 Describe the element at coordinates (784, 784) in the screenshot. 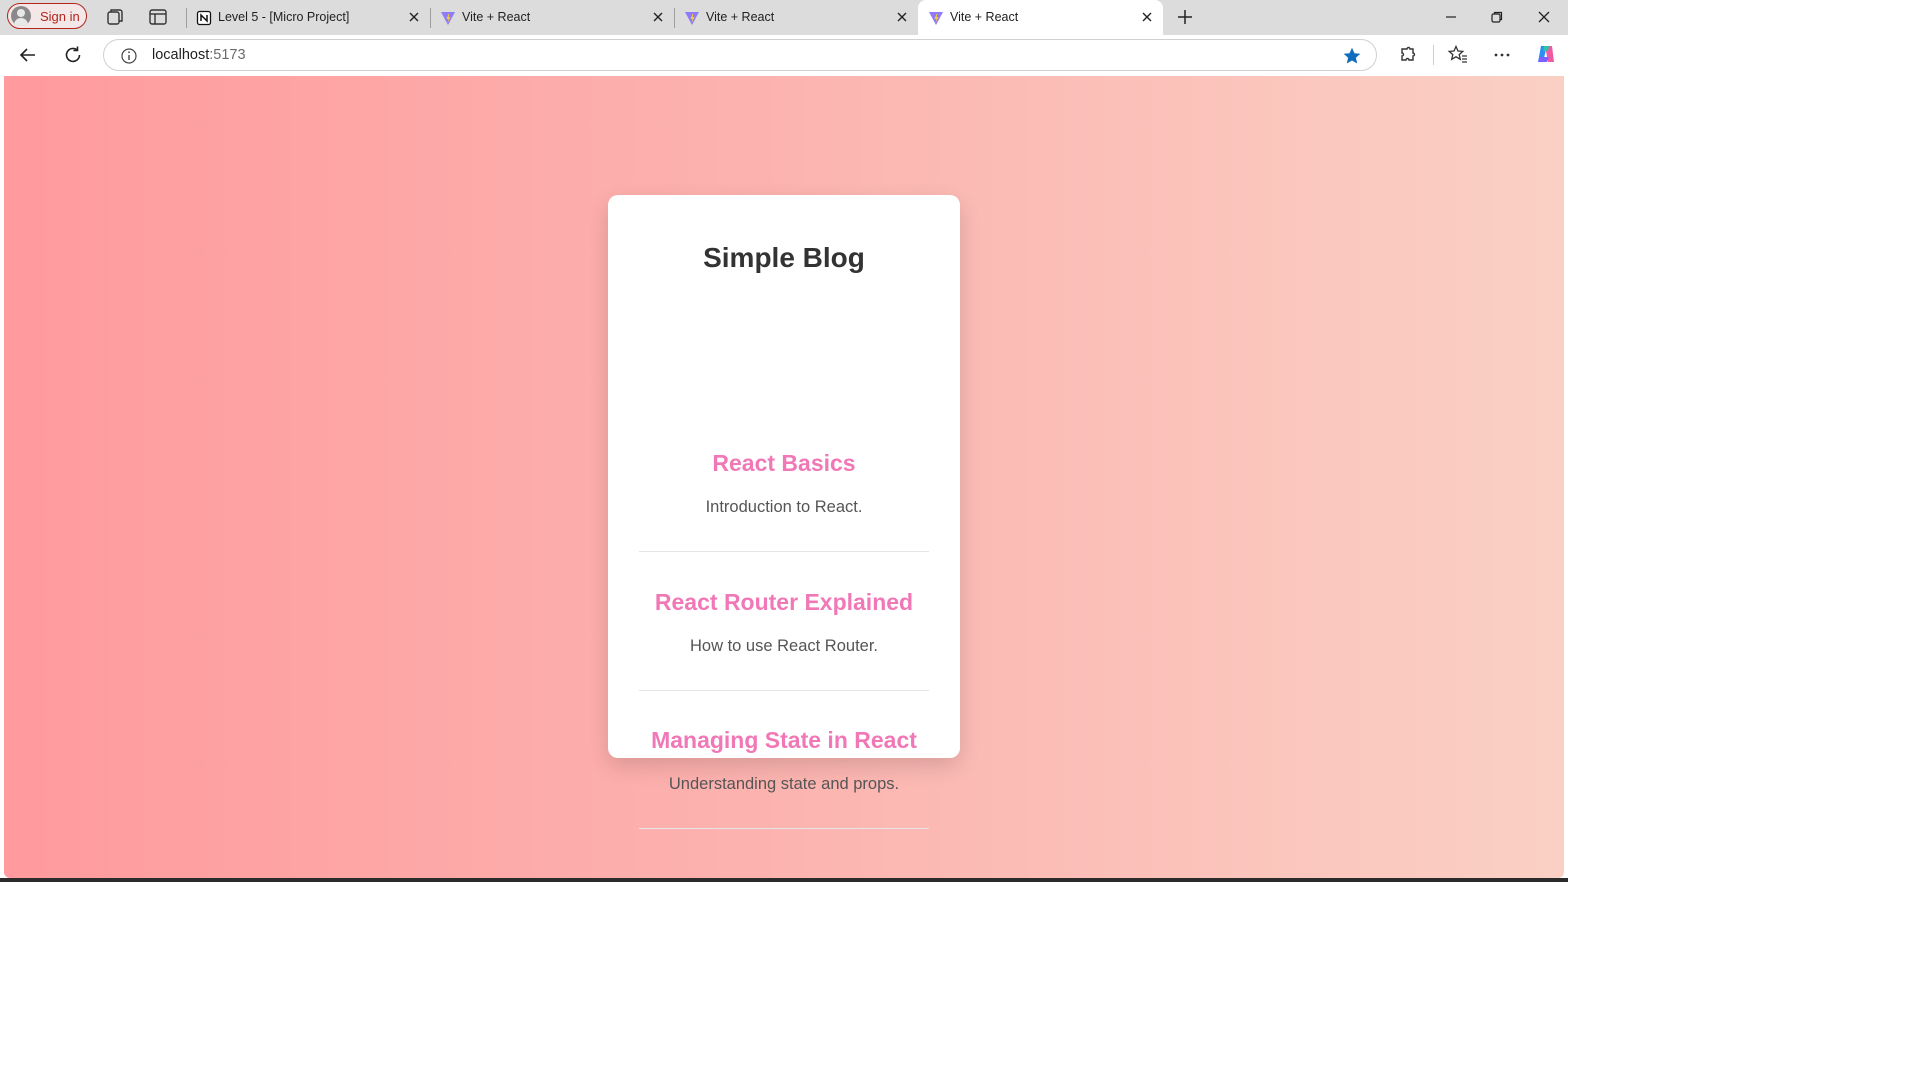

I see `post-summary: Understanding state and props.` at that location.